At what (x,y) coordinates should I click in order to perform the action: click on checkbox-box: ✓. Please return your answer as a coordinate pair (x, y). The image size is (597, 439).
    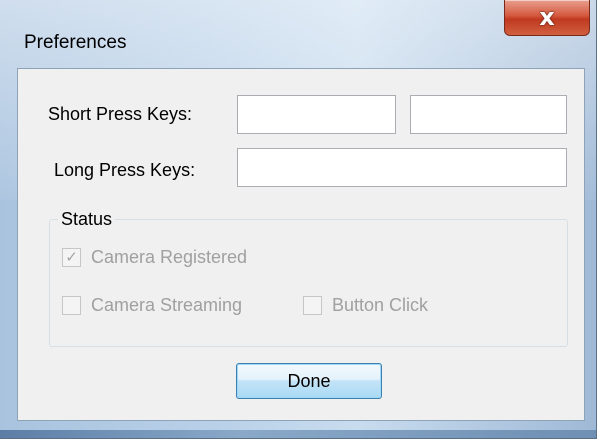
    Looking at the image, I should click on (71, 257).